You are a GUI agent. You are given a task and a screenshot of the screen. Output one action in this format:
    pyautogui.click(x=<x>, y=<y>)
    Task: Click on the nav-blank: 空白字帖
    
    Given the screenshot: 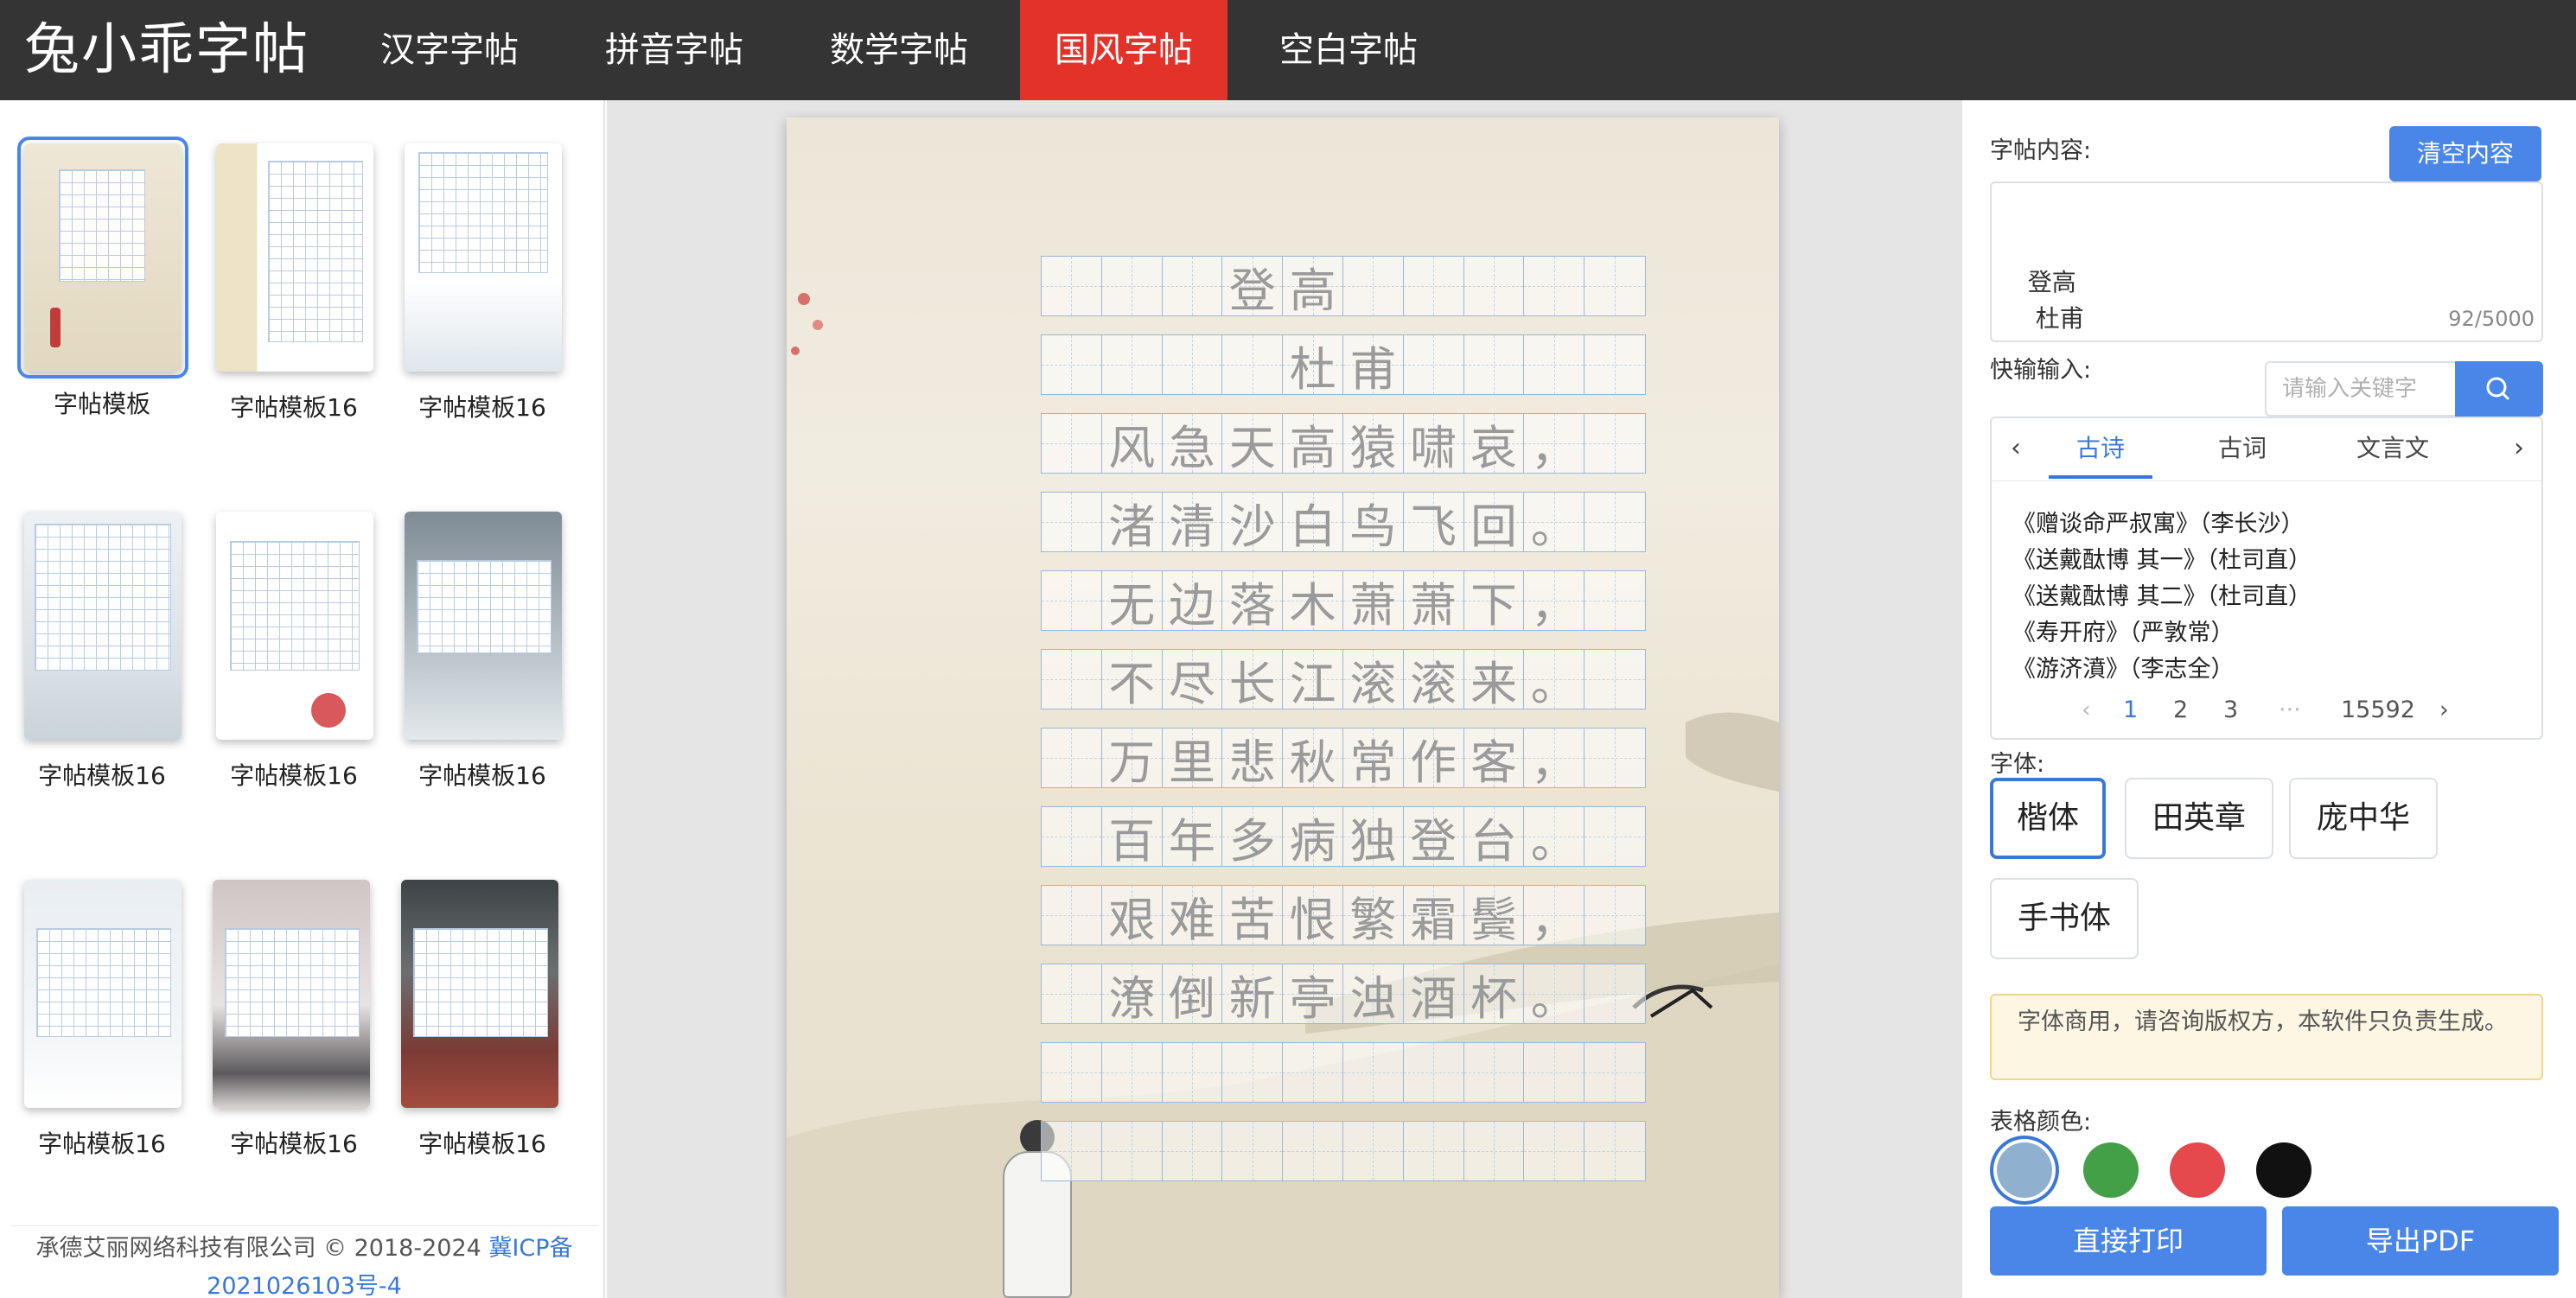 What is the action you would take?
    pyautogui.click(x=1348, y=50)
    